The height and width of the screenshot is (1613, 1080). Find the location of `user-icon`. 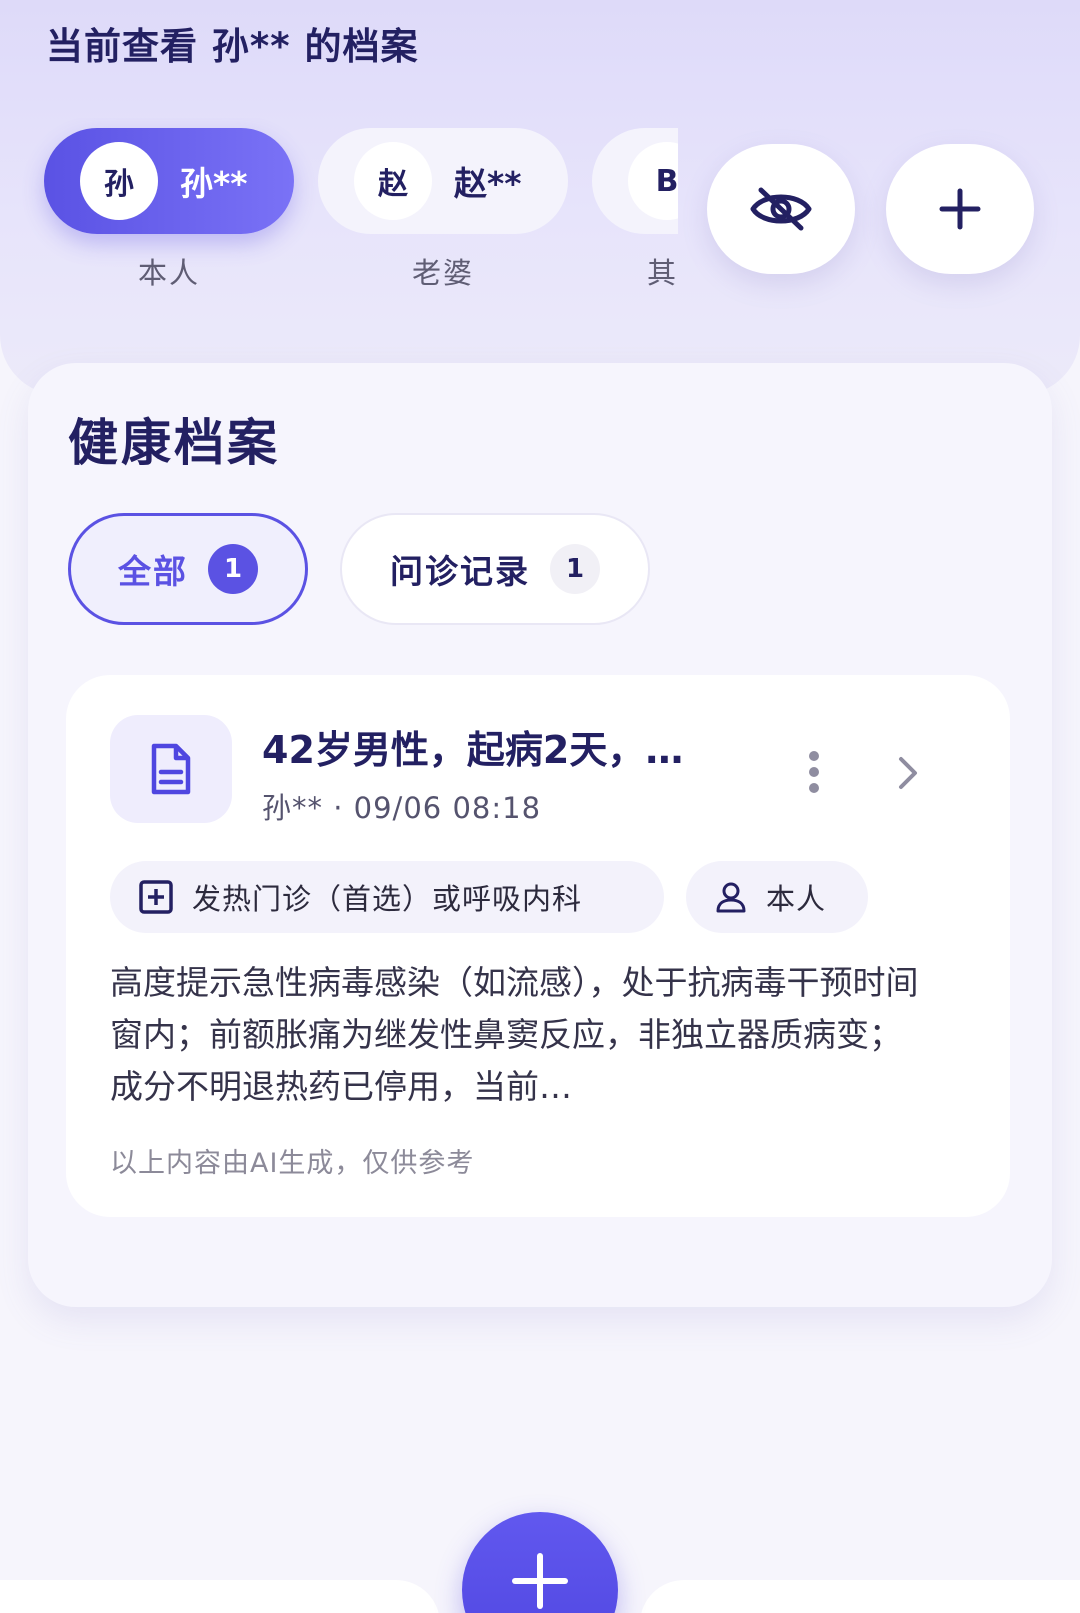

user-icon is located at coordinates (731, 897).